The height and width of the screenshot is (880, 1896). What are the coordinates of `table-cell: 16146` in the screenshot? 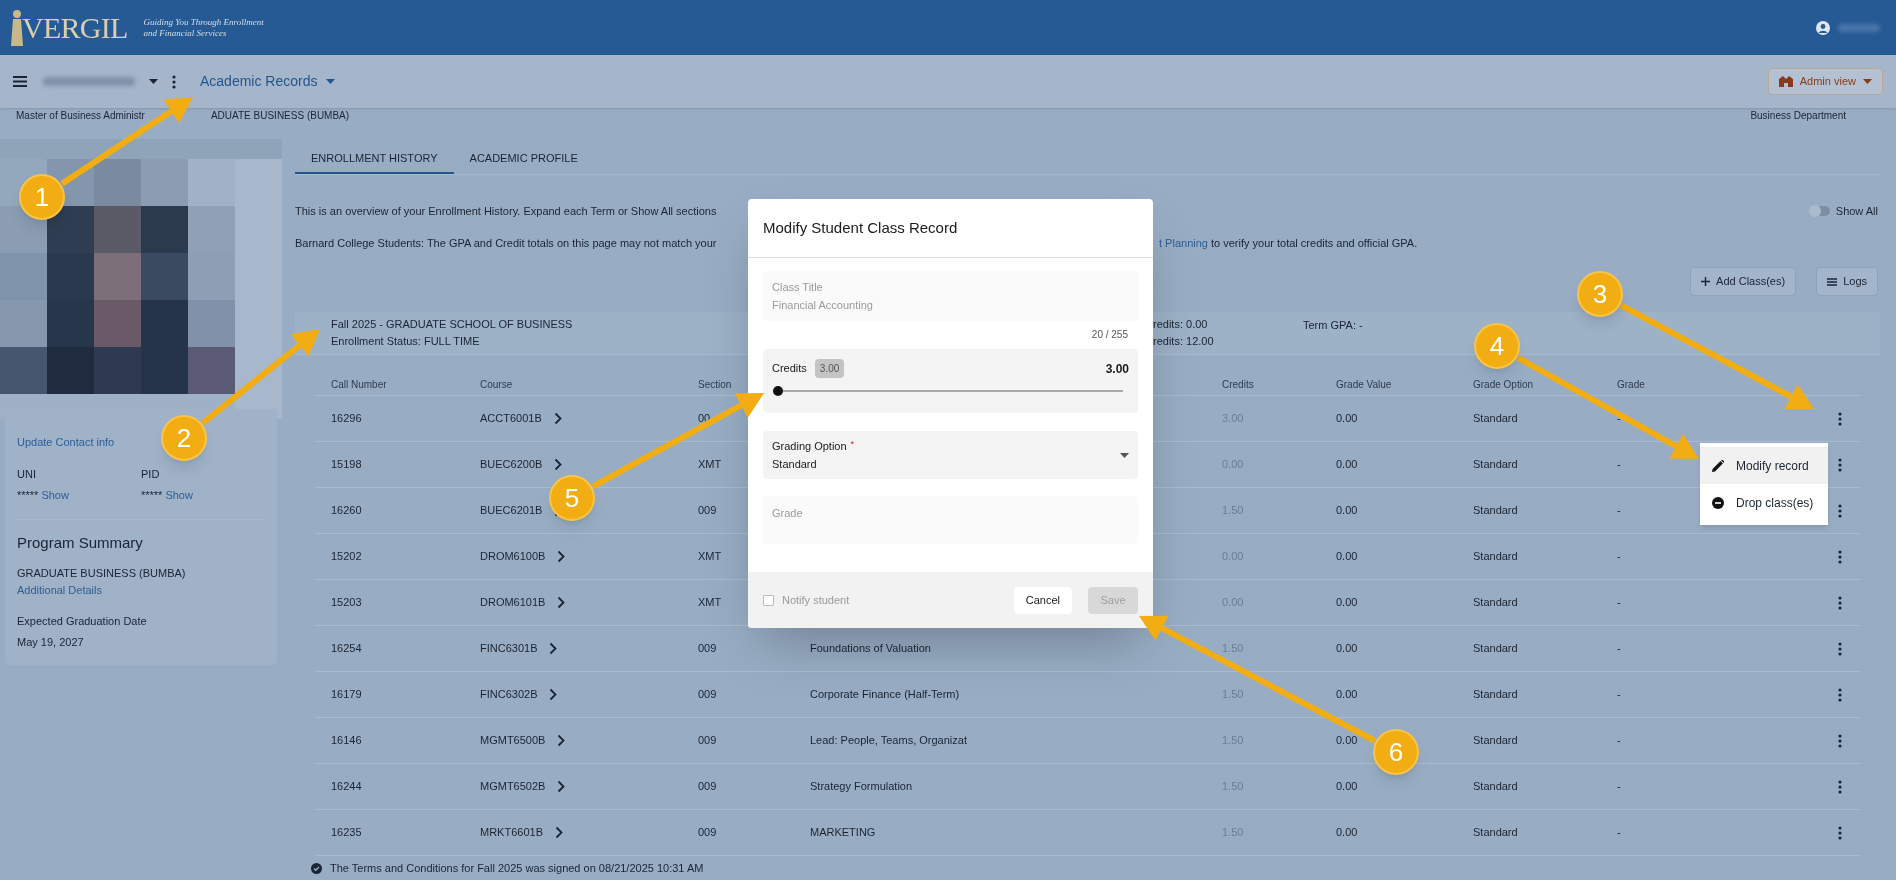 It's located at (346, 740).